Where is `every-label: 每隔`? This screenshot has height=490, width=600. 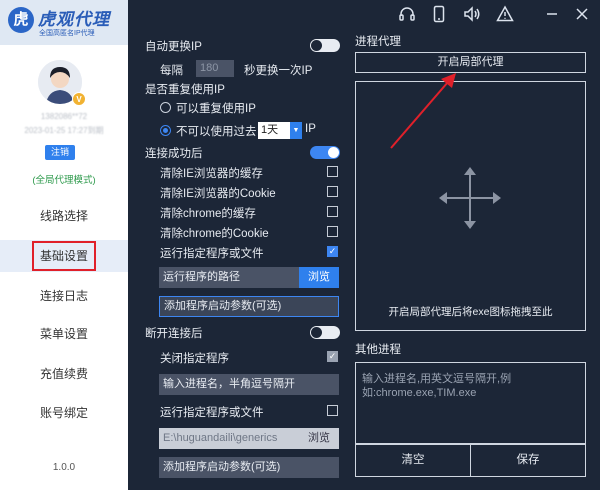 every-label: 每隔 is located at coordinates (171, 71).